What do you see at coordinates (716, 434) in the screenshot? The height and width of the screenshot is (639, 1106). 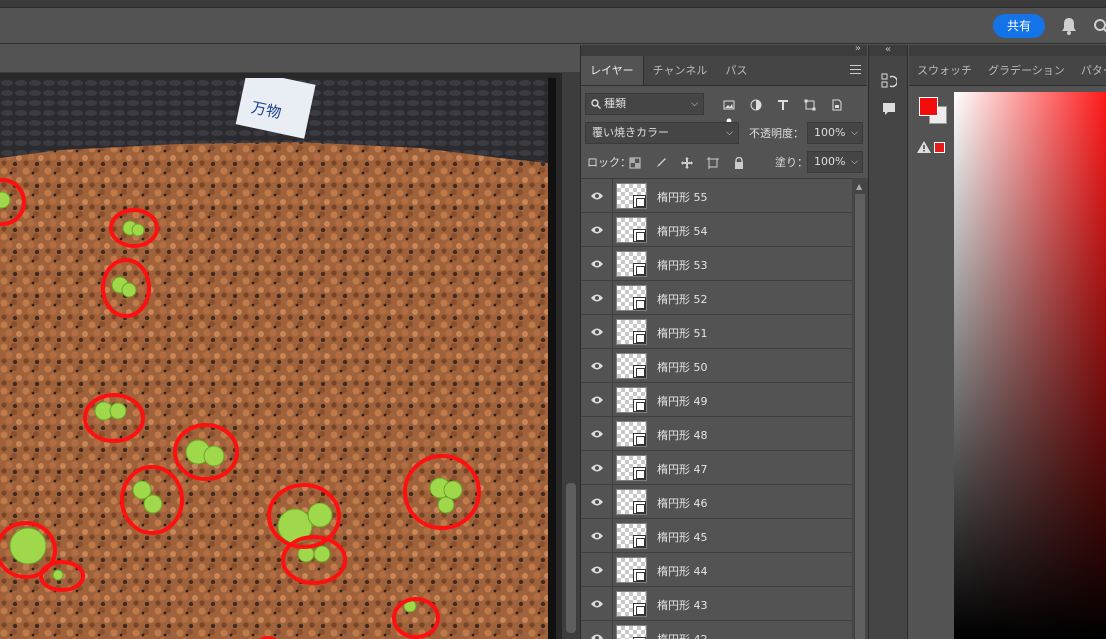 I see `layer-row: 楕円形 48` at bounding box center [716, 434].